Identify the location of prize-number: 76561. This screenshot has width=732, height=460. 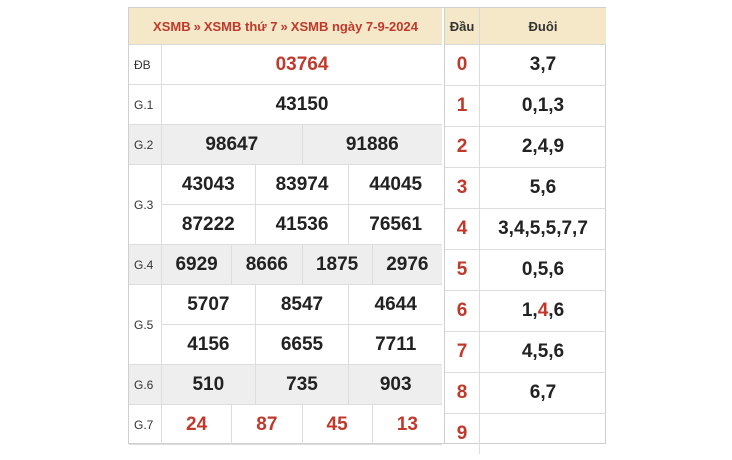
(395, 224).